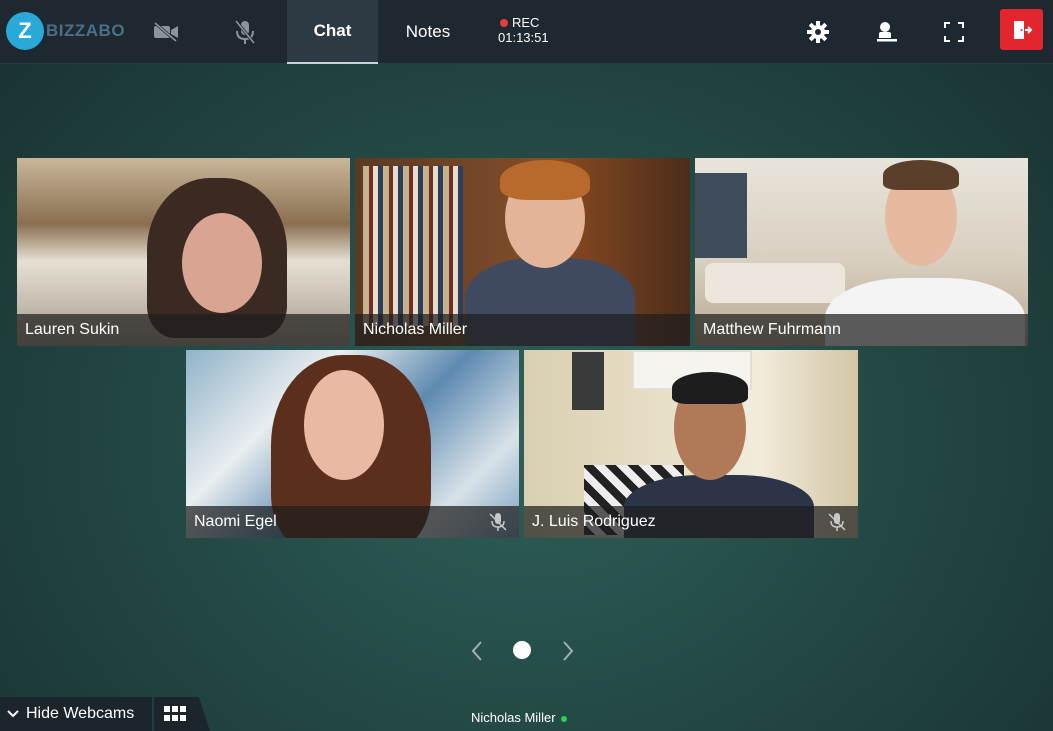 The width and height of the screenshot is (1053, 731). I want to click on chevron-right-icon, so click(568, 651).